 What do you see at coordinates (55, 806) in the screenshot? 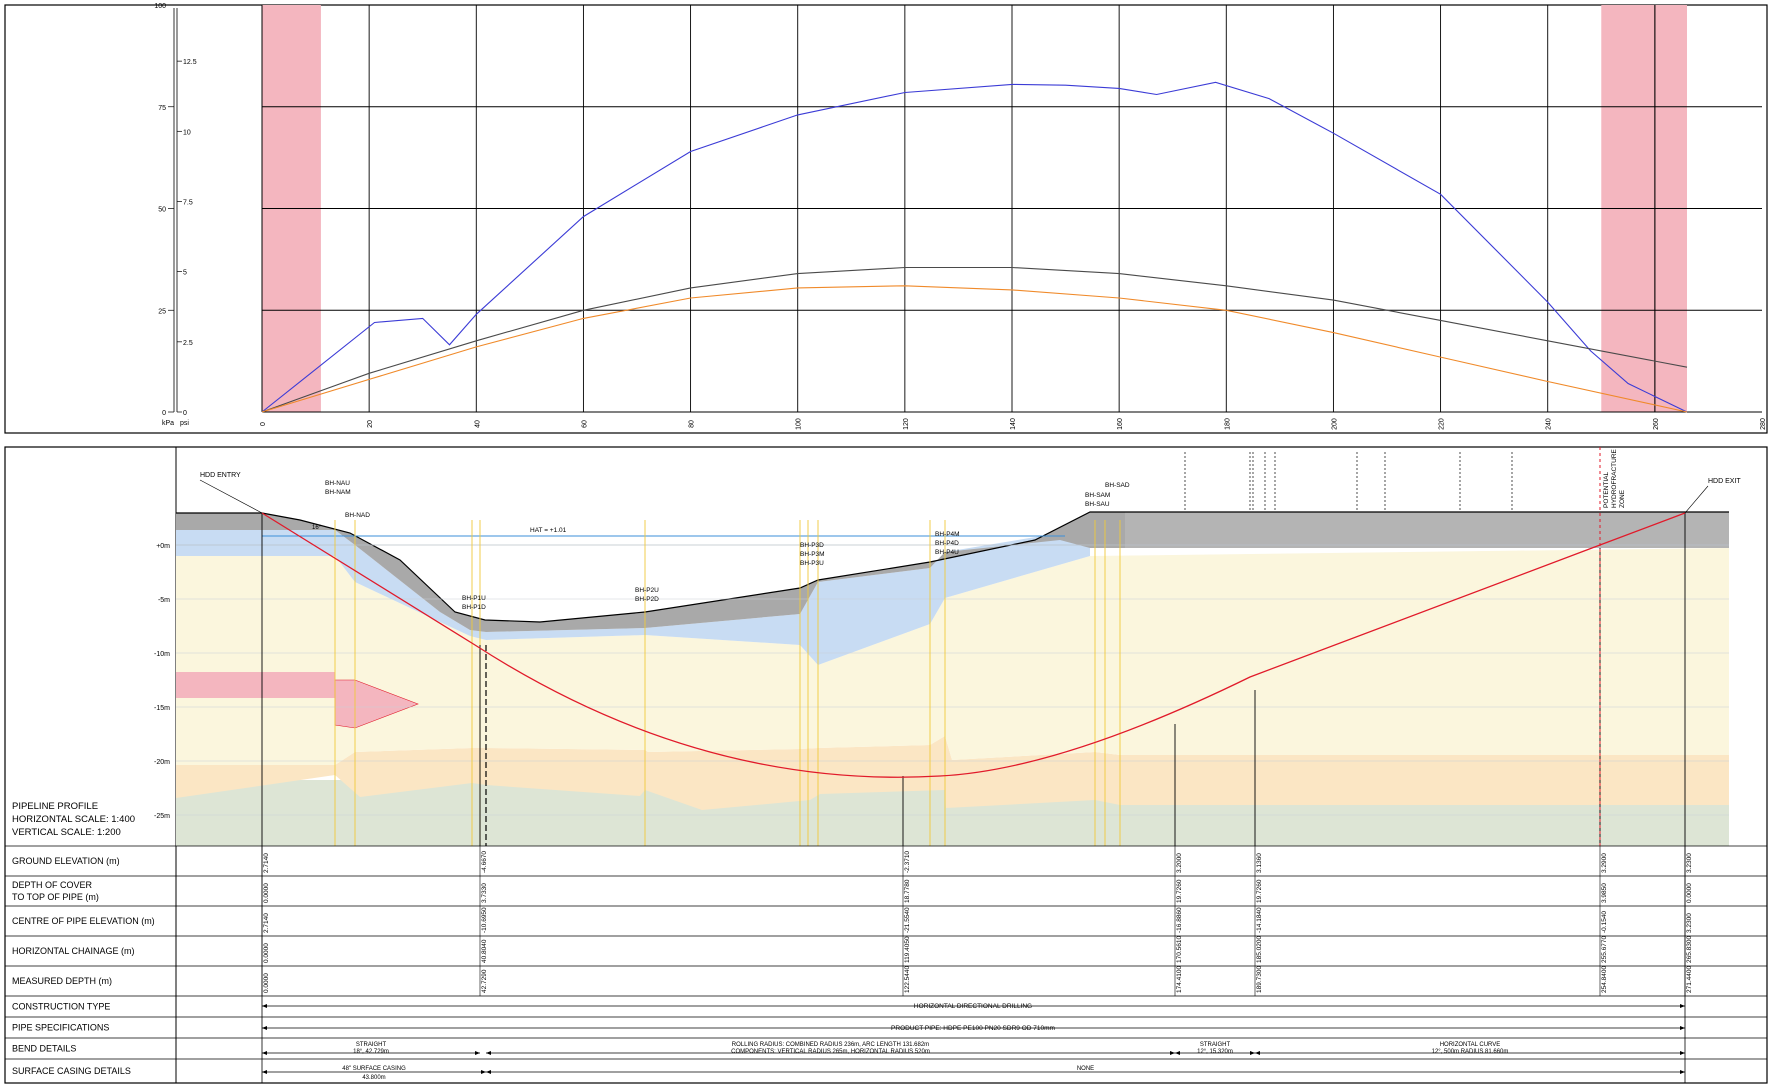
I see `profile-title: PIPELINE PROFILE` at bounding box center [55, 806].